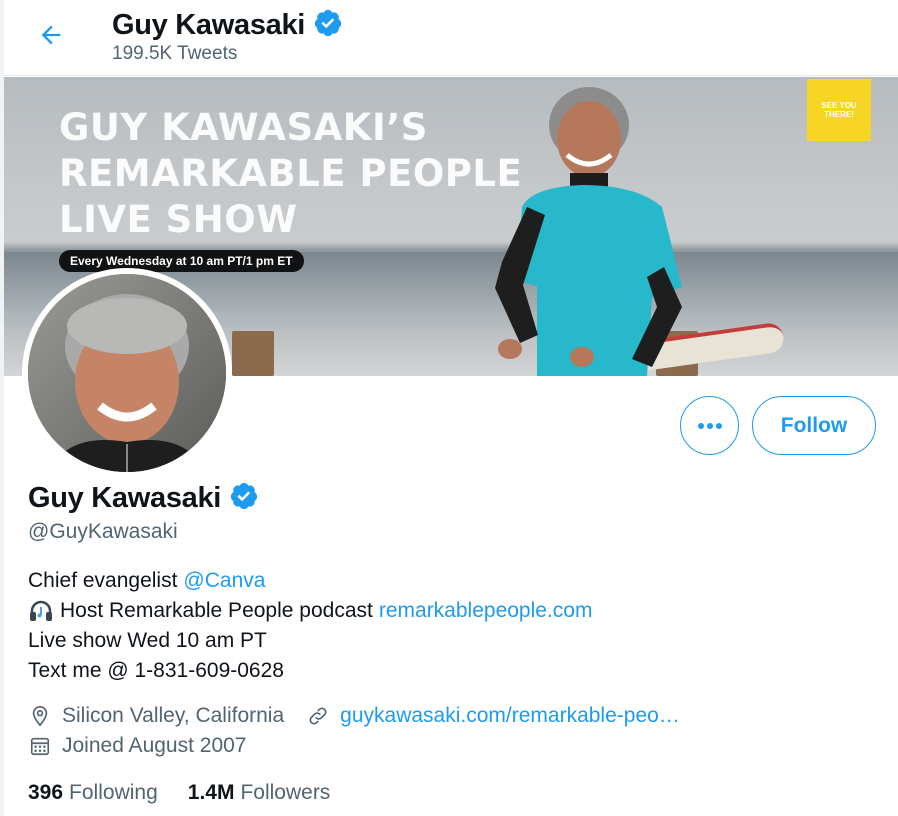 Image resolution: width=898 pixels, height=816 pixels. Describe the element at coordinates (216, 610) in the screenshot. I see `bio-text: Host Remarkable People podcast` at that location.